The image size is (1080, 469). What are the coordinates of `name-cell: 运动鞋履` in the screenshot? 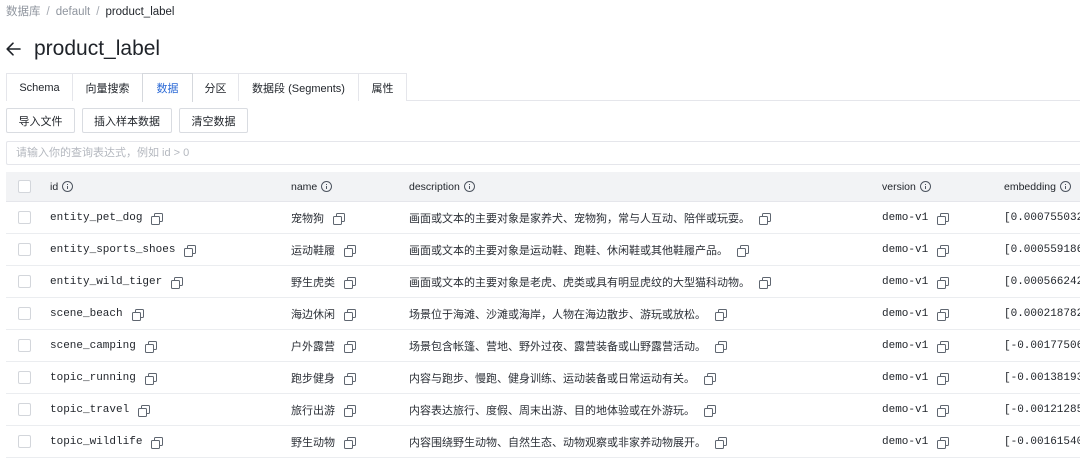 It's located at (340, 249).